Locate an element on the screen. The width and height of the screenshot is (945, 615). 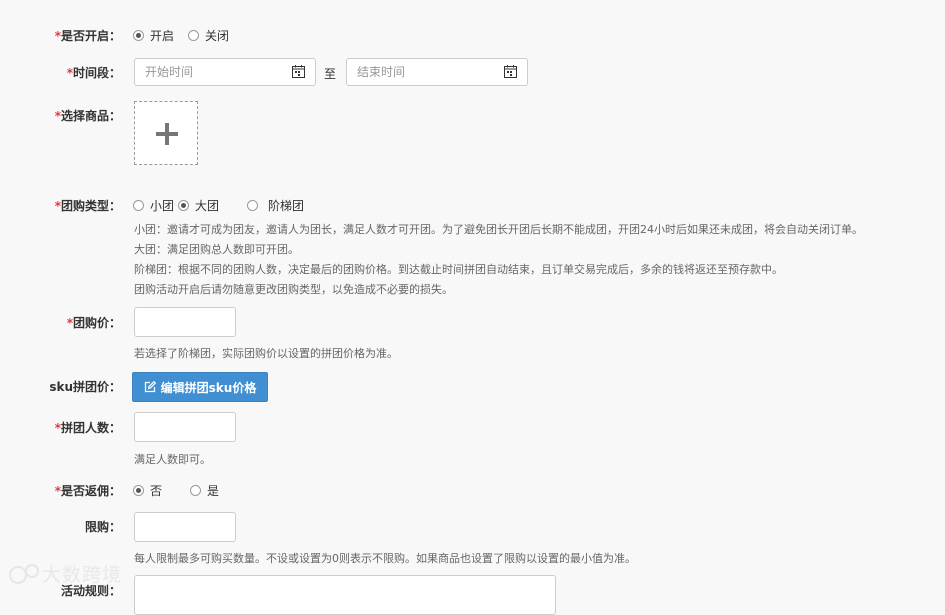
enable-on-label: 开启 is located at coordinates (162, 35).